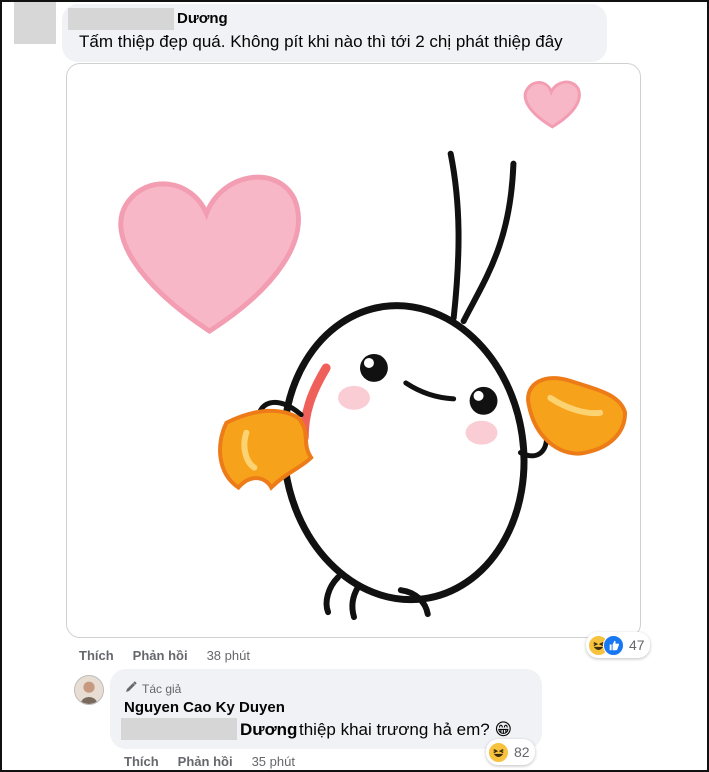 Image resolution: width=709 pixels, height=772 pixels. What do you see at coordinates (205, 761) in the screenshot?
I see `reply-reply-action: Phản hồi` at bounding box center [205, 761].